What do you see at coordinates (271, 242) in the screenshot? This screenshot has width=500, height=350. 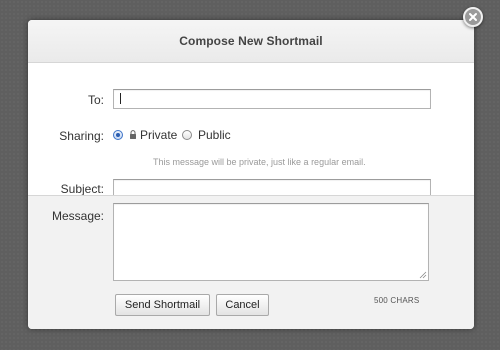 I see `message-textarea` at bounding box center [271, 242].